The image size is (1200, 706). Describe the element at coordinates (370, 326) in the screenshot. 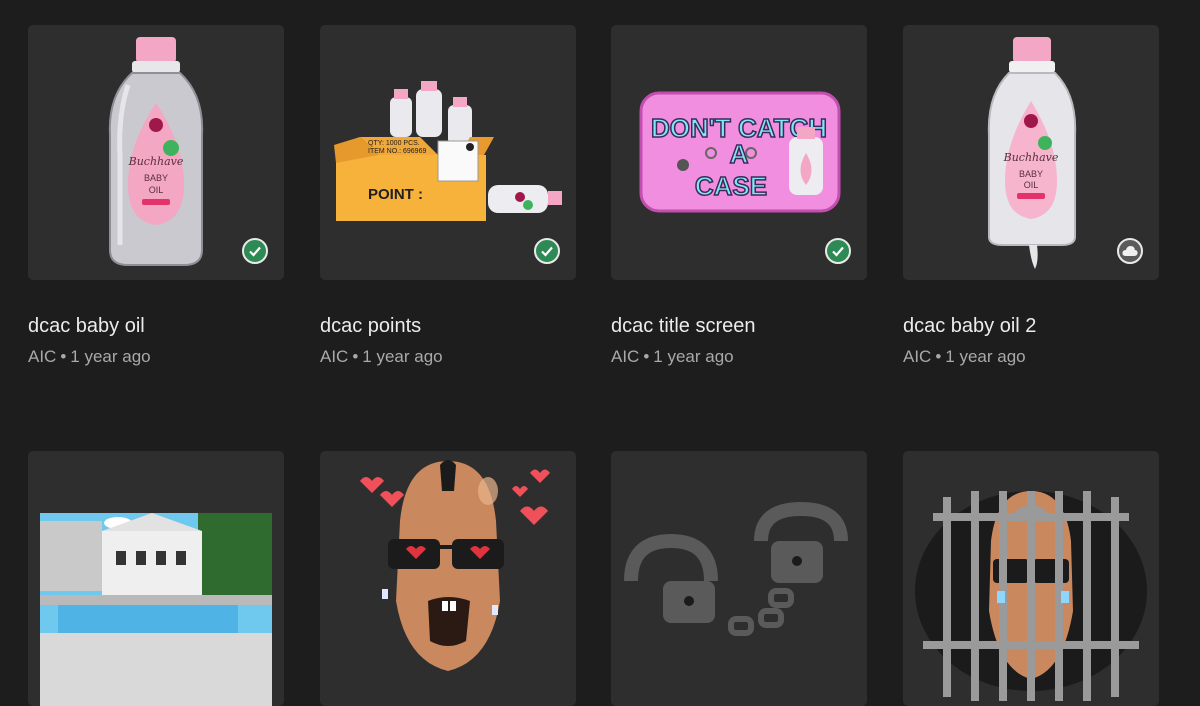

I see `project-title: dcac points` at that location.